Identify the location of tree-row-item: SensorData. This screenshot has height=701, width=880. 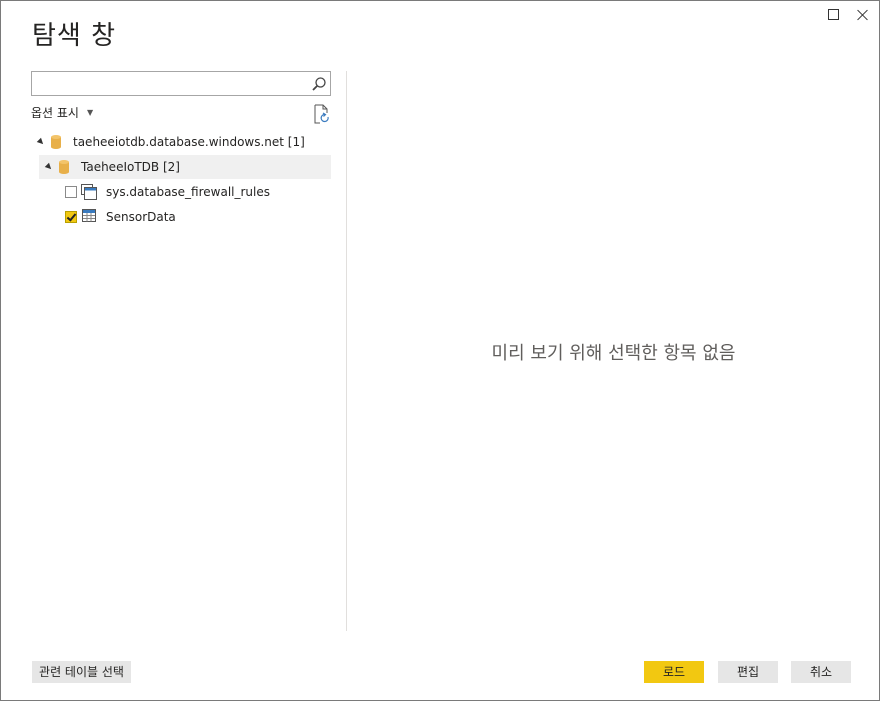
(198, 217).